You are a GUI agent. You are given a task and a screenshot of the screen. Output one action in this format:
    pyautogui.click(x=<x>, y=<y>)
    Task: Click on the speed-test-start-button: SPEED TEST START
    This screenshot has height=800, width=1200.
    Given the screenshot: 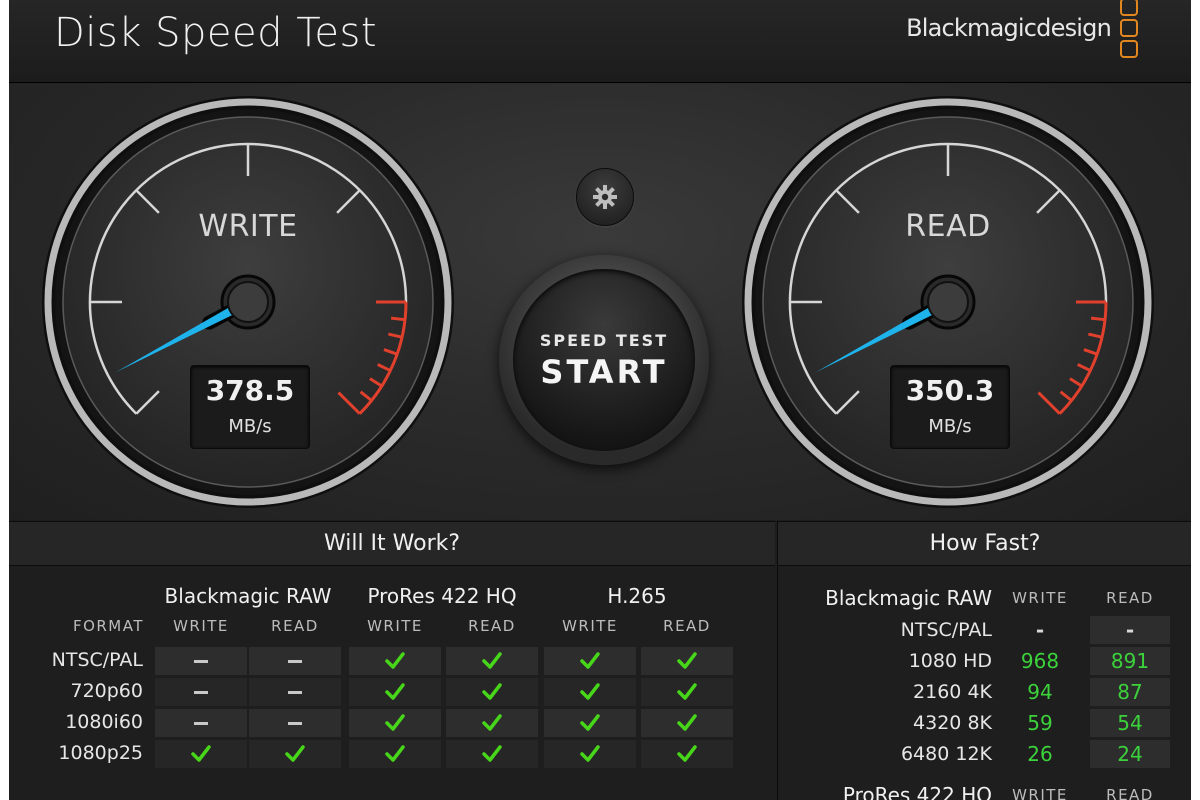 What is the action you would take?
    pyautogui.click(x=604, y=360)
    